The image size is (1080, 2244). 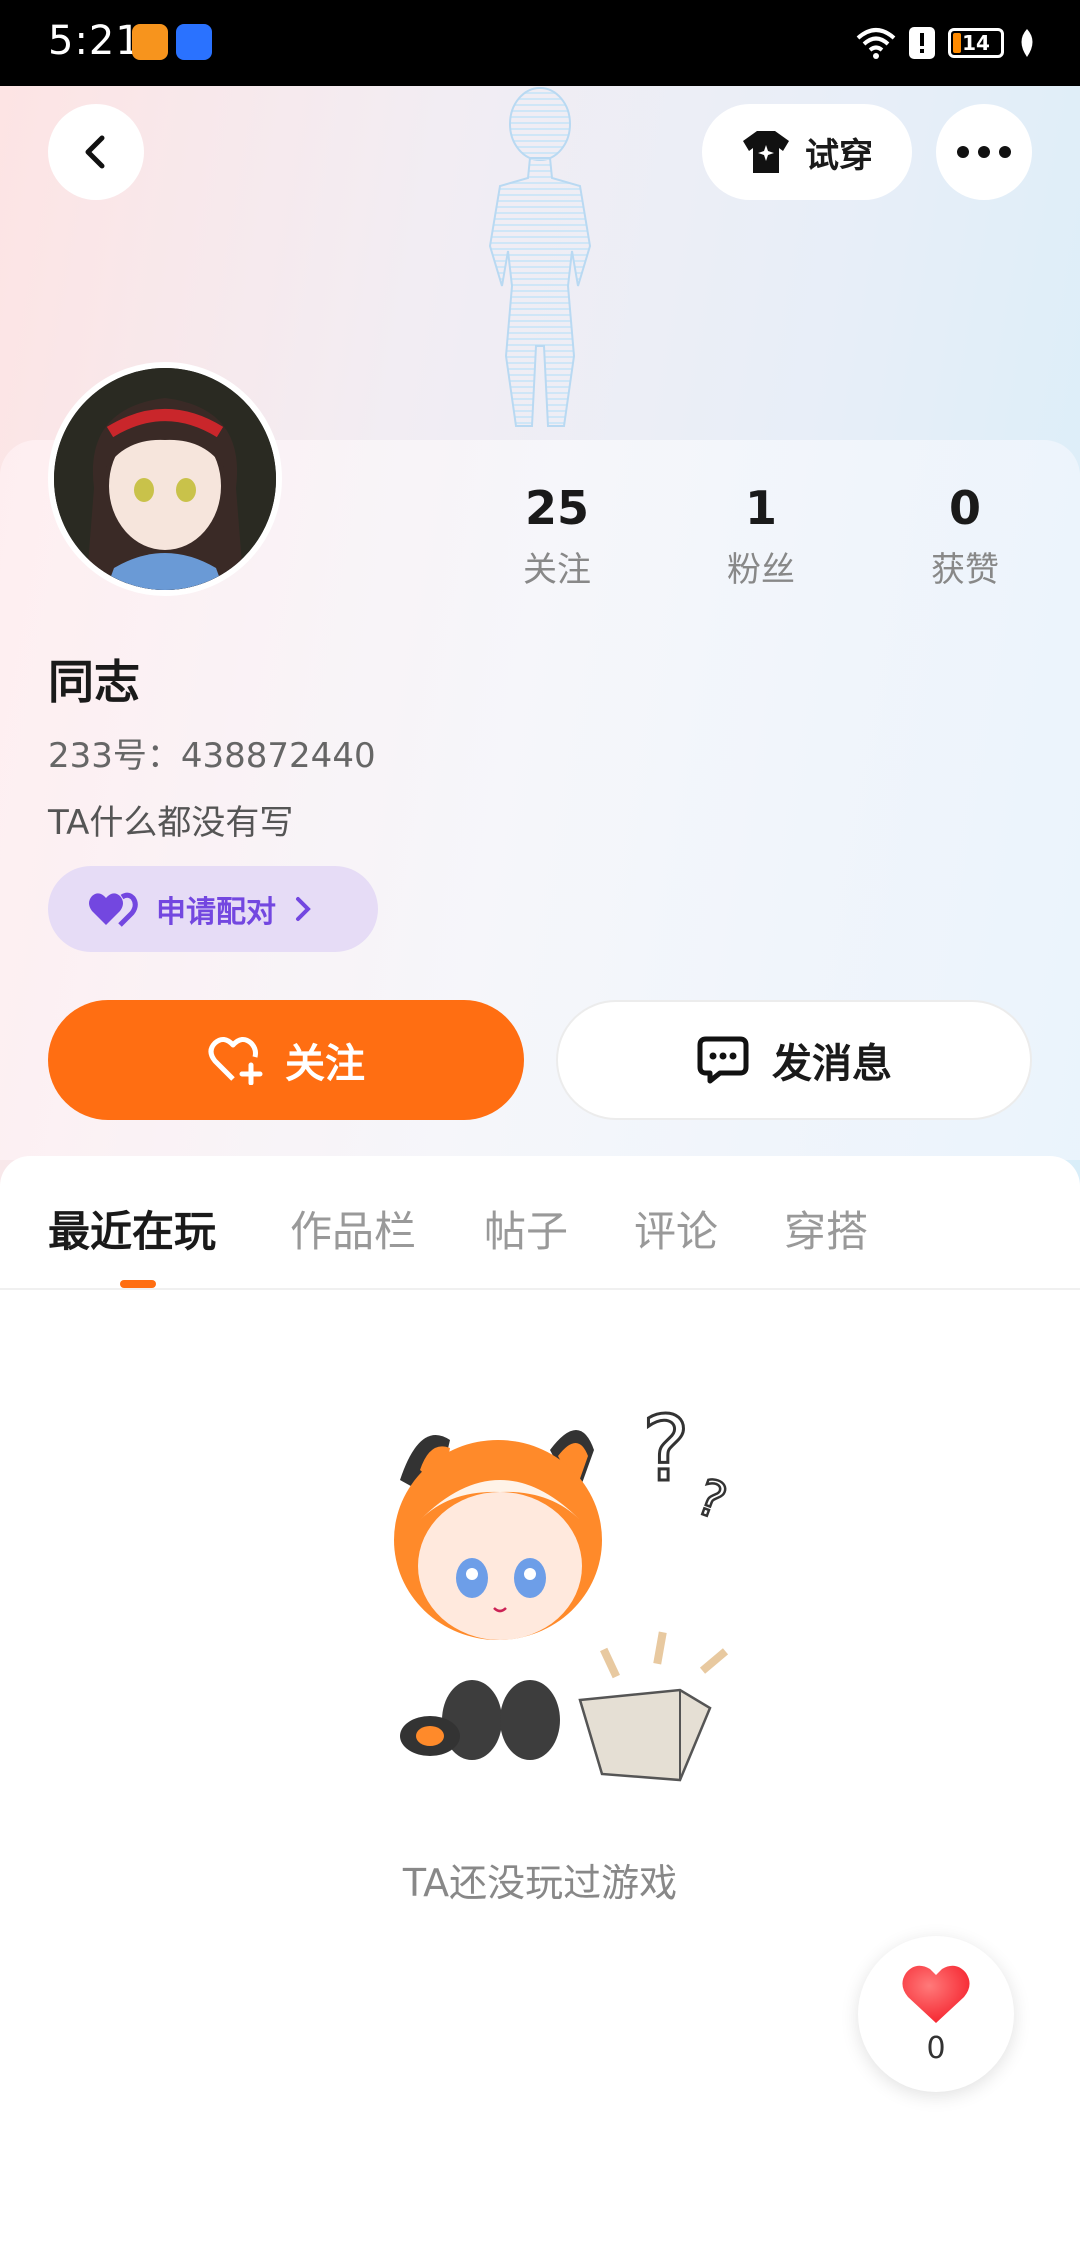 What do you see at coordinates (216, 912) in the screenshot?
I see `pair-request-label: 申请配对` at bounding box center [216, 912].